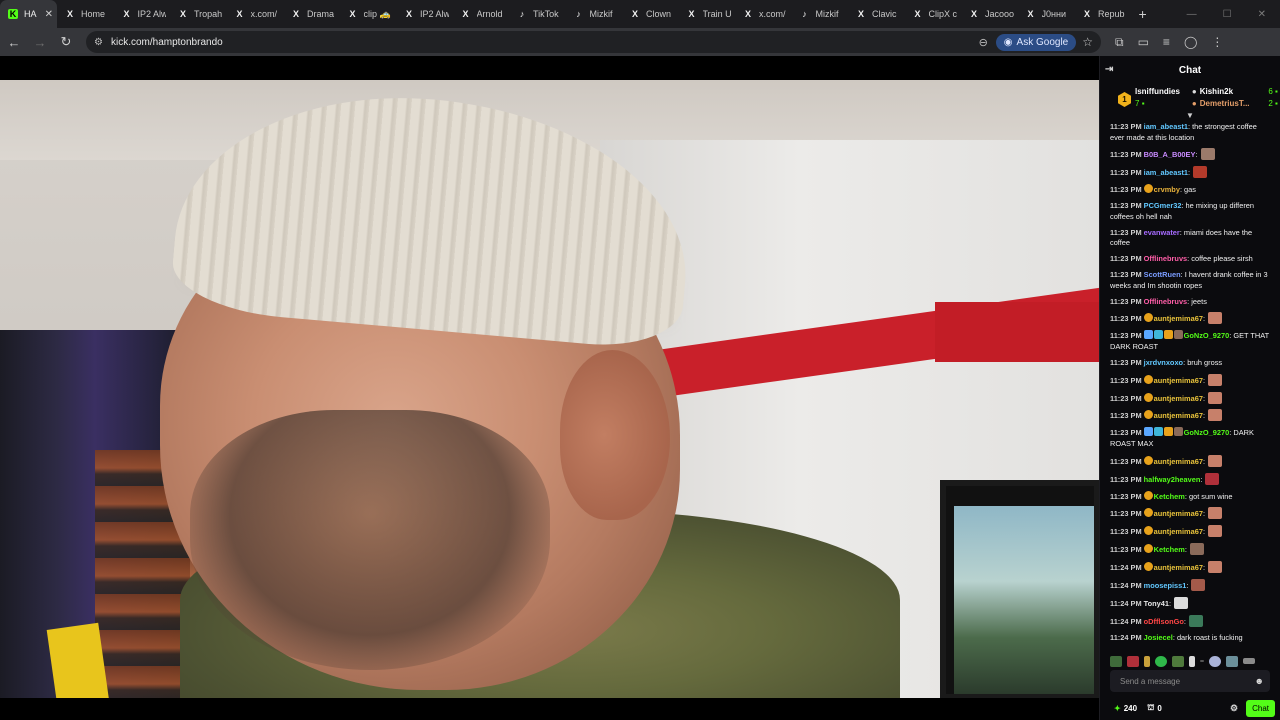 The height and width of the screenshot is (720, 1280). What do you see at coordinates (1259, 681) in the screenshot?
I see `emoji-picker-icon: ☻` at bounding box center [1259, 681].